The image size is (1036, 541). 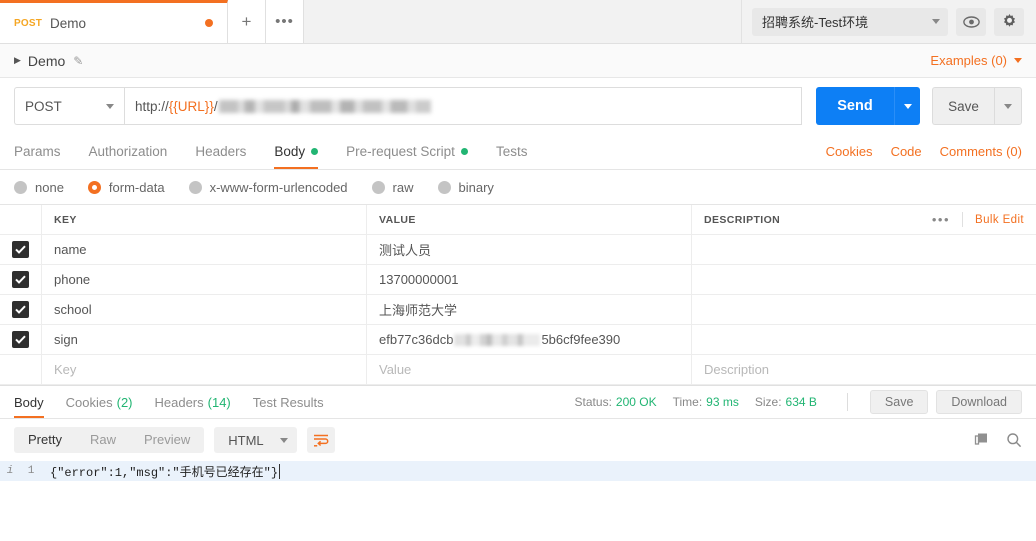 What do you see at coordinates (529, 249) in the screenshot?
I see `row-value-input: 测试人员` at bounding box center [529, 249].